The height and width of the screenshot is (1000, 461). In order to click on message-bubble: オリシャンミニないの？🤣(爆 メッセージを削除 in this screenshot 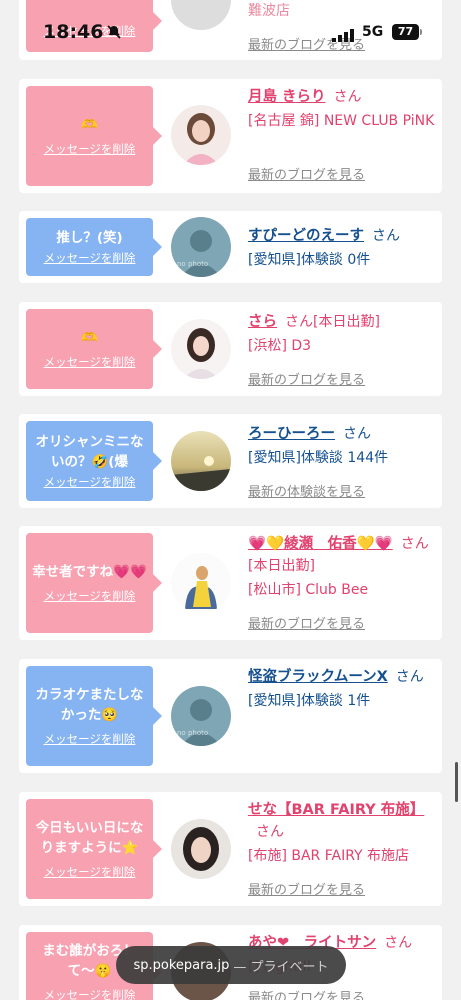, I will do `click(94, 461)`.